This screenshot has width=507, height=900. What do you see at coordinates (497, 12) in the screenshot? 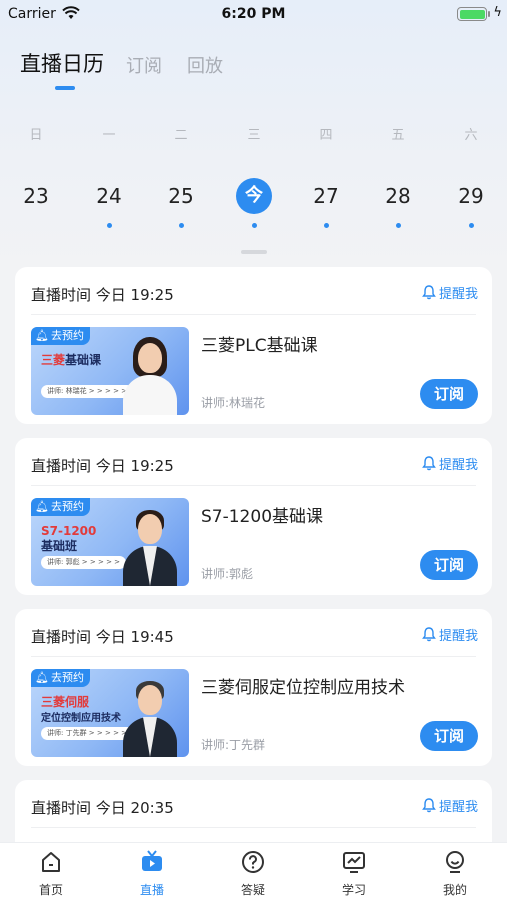
I see `charging-icon: ϟ` at bounding box center [497, 12].